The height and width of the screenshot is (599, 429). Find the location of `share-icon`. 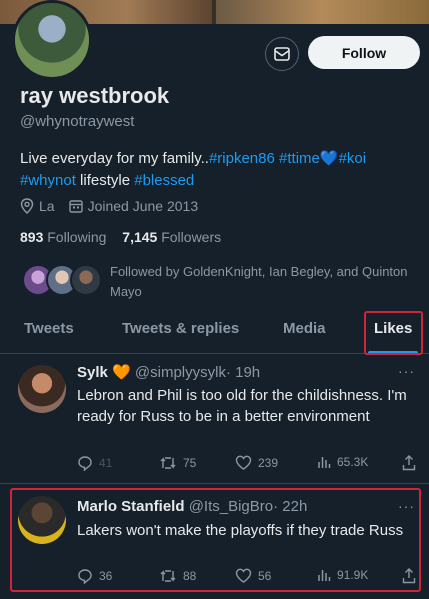

share-icon is located at coordinates (409, 463).